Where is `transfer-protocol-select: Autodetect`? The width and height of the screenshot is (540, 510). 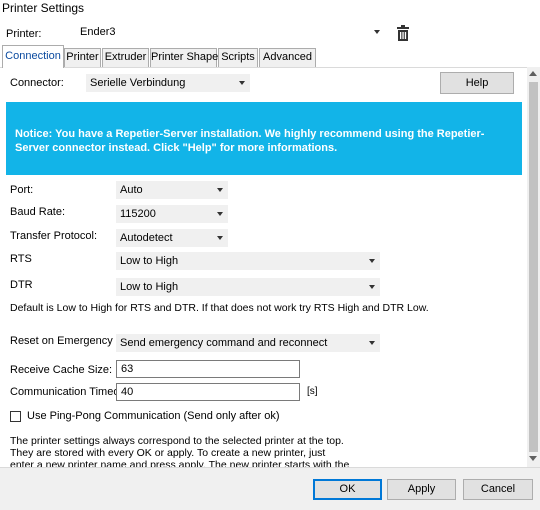 transfer-protocol-select: Autodetect is located at coordinates (172, 238).